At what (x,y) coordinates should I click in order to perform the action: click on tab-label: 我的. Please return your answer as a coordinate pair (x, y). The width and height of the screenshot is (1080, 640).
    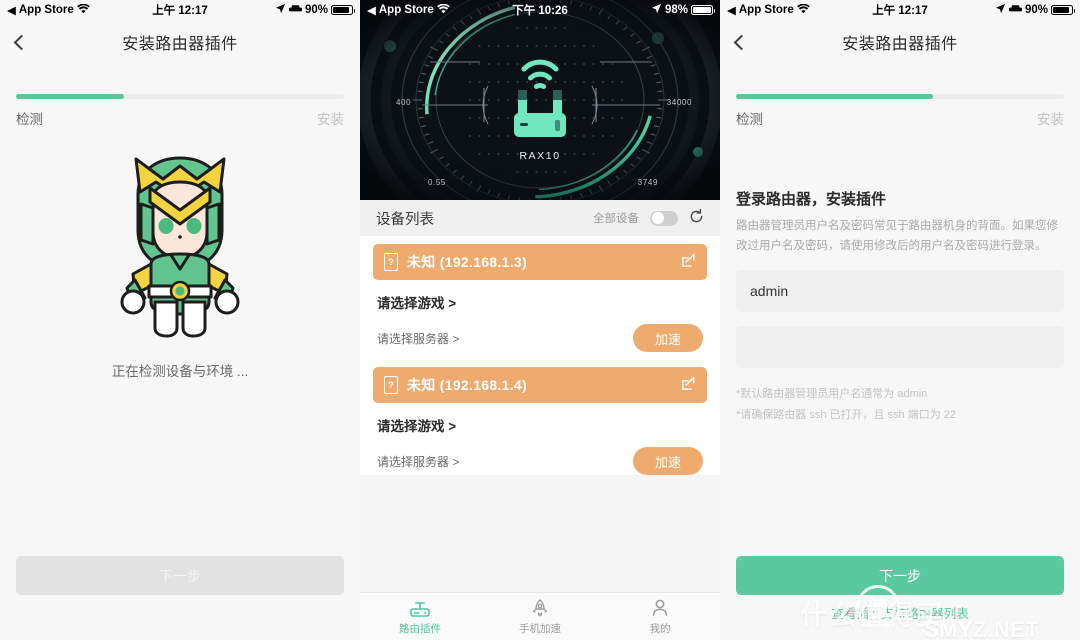
    Looking at the image, I should click on (660, 628).